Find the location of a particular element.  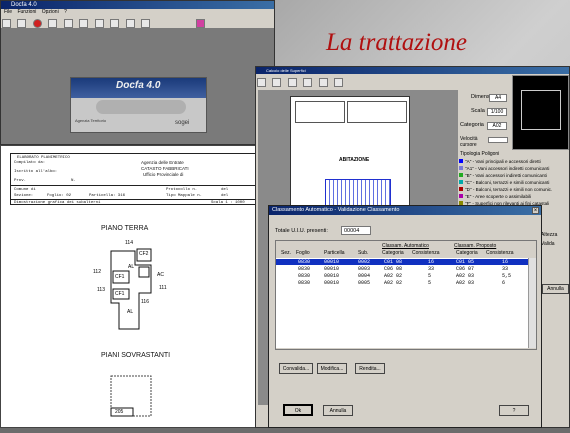

annulla-button: Annulla is located at coordinates (338, 410).